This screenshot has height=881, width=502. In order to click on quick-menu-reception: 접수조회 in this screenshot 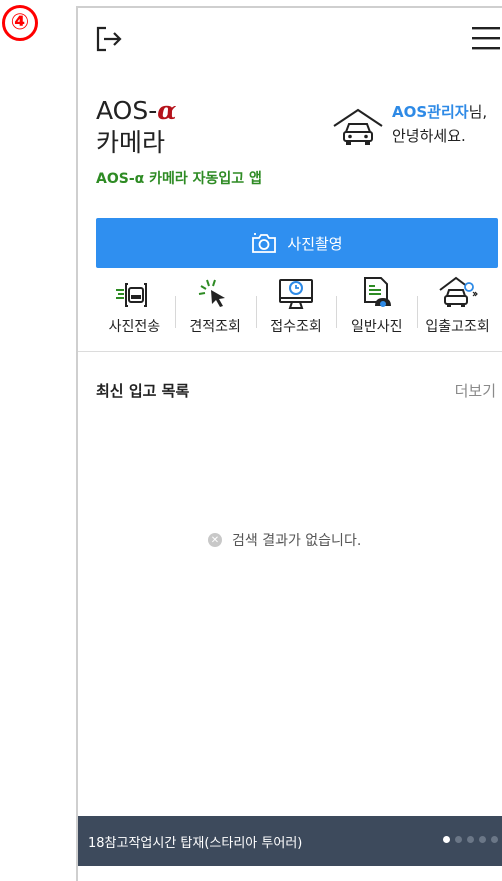, I will do `click(296, 311)`.